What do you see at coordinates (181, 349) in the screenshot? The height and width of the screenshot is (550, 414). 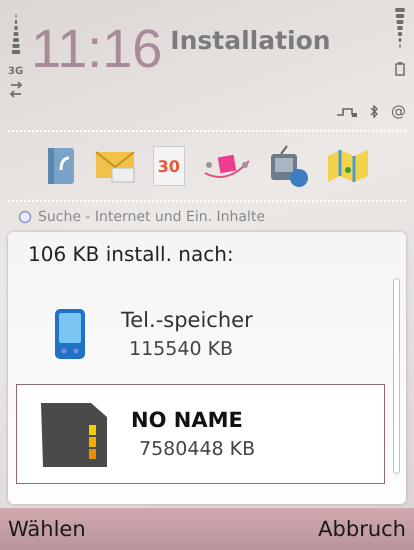 I see `free-space-label: 115540 KB` at bounding box center [181, 349].